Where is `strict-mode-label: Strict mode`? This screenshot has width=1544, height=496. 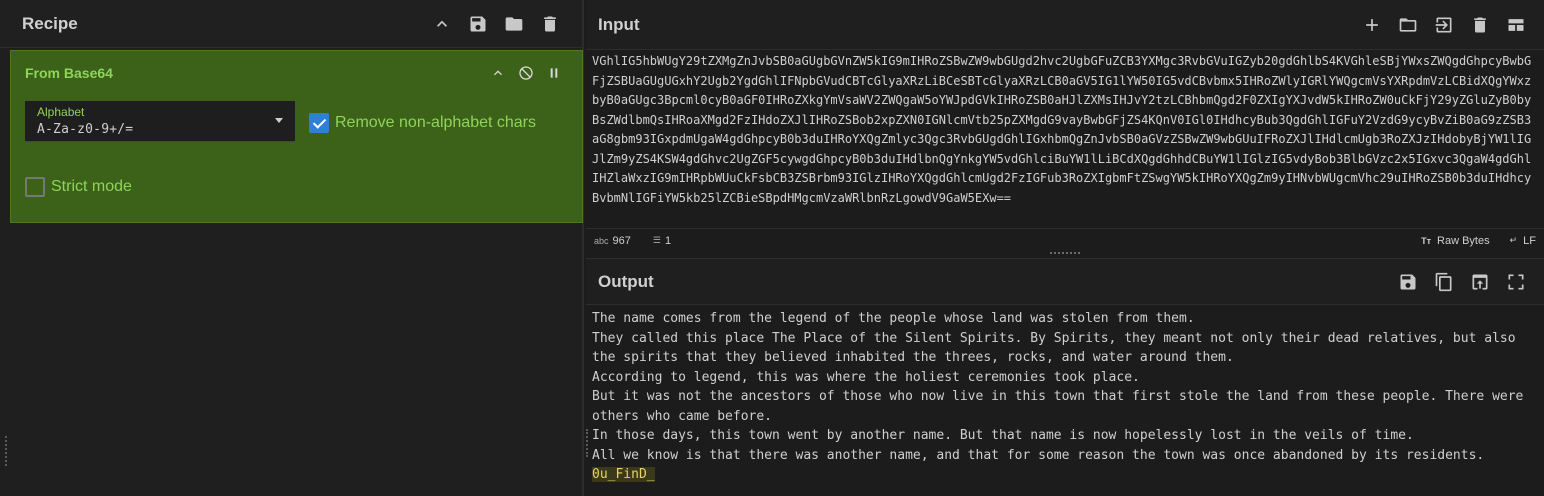 strict-mode-label: Strict mode is located at coordinates (91, 186).